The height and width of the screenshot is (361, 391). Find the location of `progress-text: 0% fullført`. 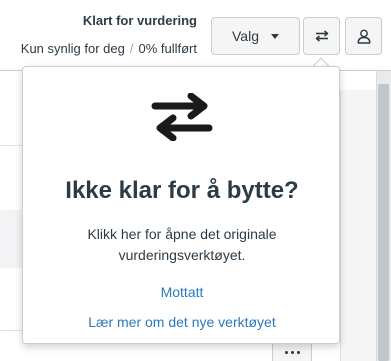

progress-text: 0% fullført is located at coordinates (167, 48).